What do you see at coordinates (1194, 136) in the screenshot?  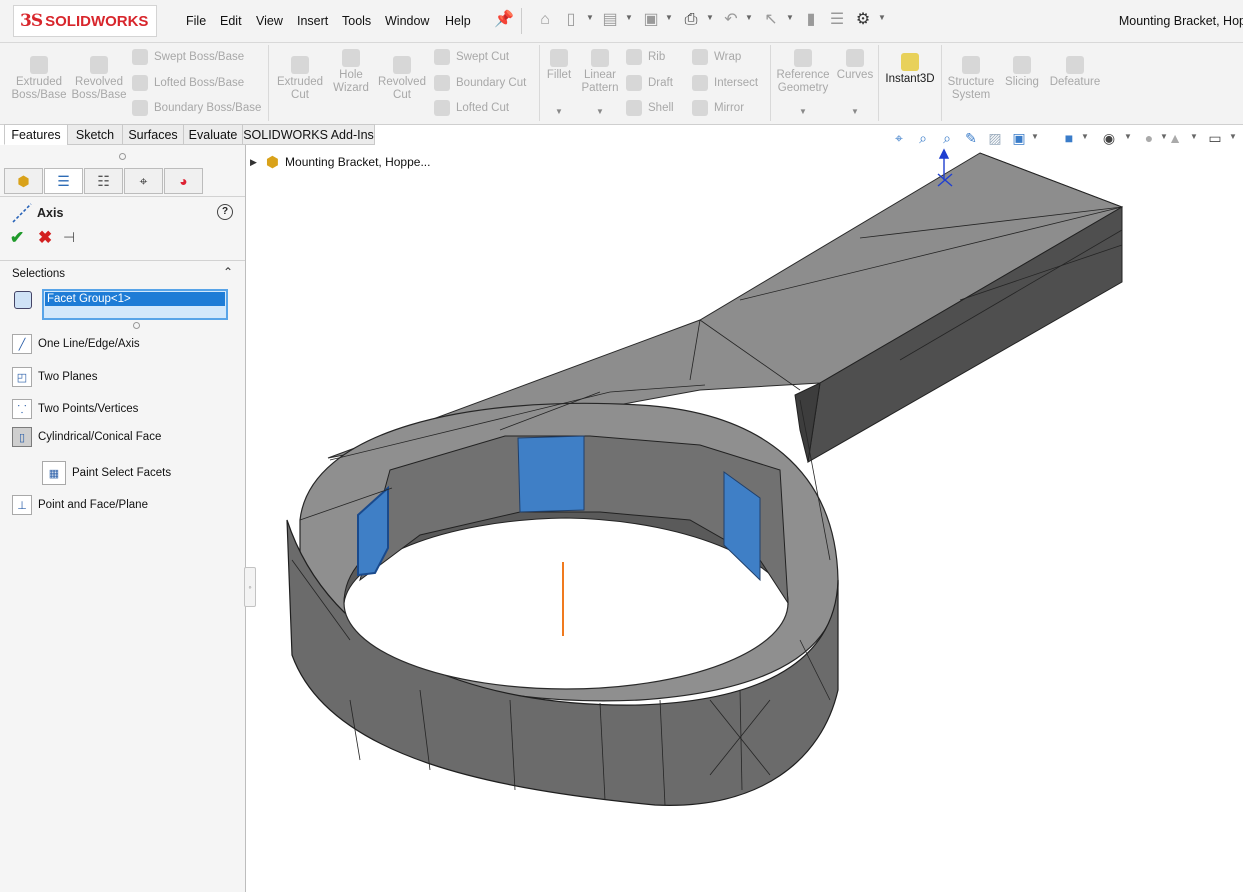 I see `scene-dropdown-icon: ▼` at bounding box center [1194, 136].